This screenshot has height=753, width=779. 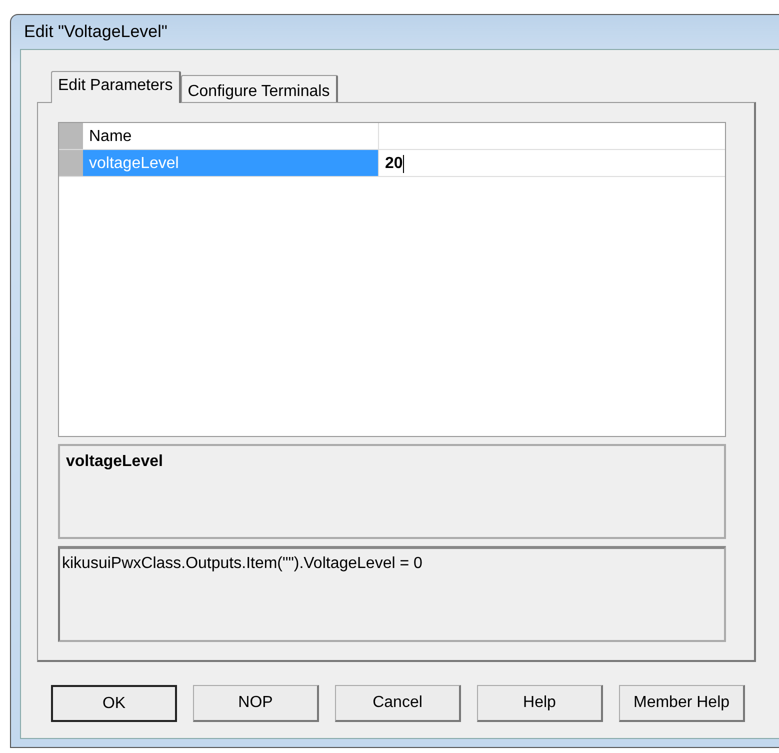 I want to click on dialog-button: Help, so click(x=540, y=703).